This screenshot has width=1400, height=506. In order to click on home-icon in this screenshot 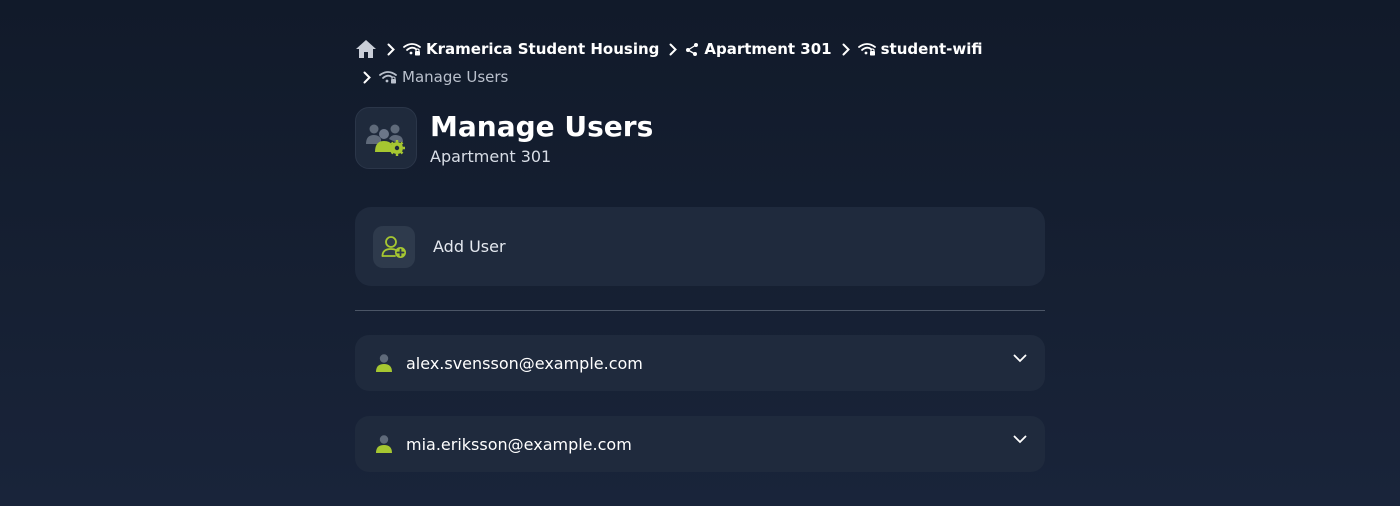, I will do `click(366, 49)`.